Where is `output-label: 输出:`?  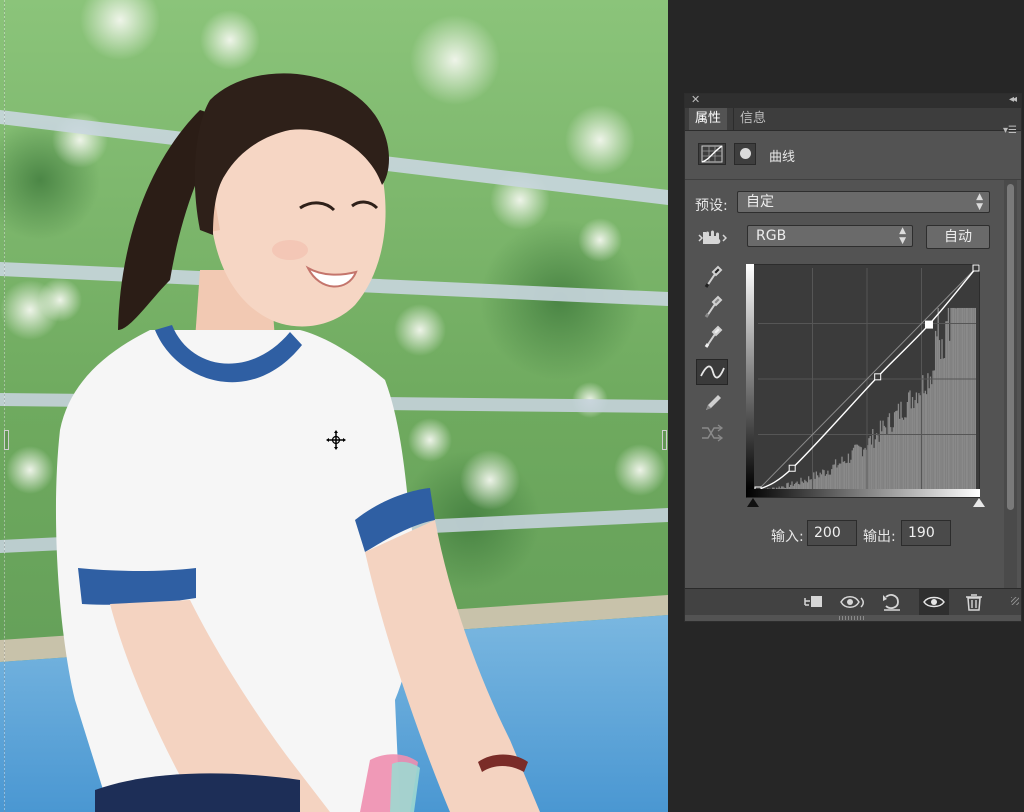 output-label: 输出: is located at coordinates (879, 537).